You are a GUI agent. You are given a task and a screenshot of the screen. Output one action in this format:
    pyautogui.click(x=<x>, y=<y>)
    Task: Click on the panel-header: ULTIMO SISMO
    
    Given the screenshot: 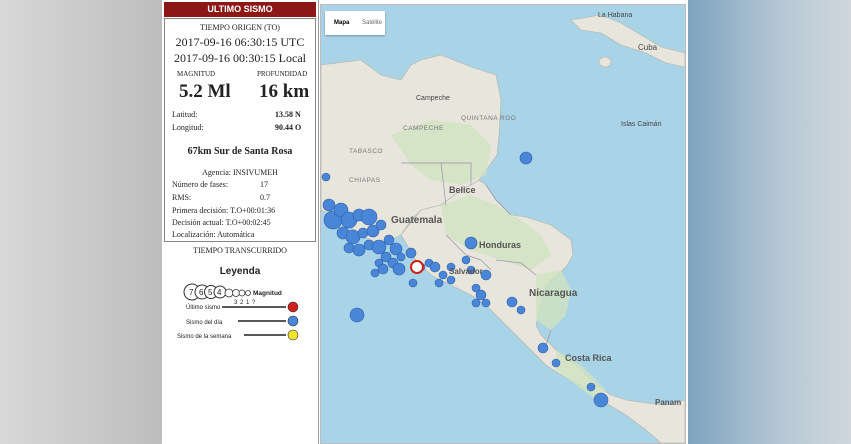 What is the action you would take?
    pyautogui.click(x=240, y=9)
    